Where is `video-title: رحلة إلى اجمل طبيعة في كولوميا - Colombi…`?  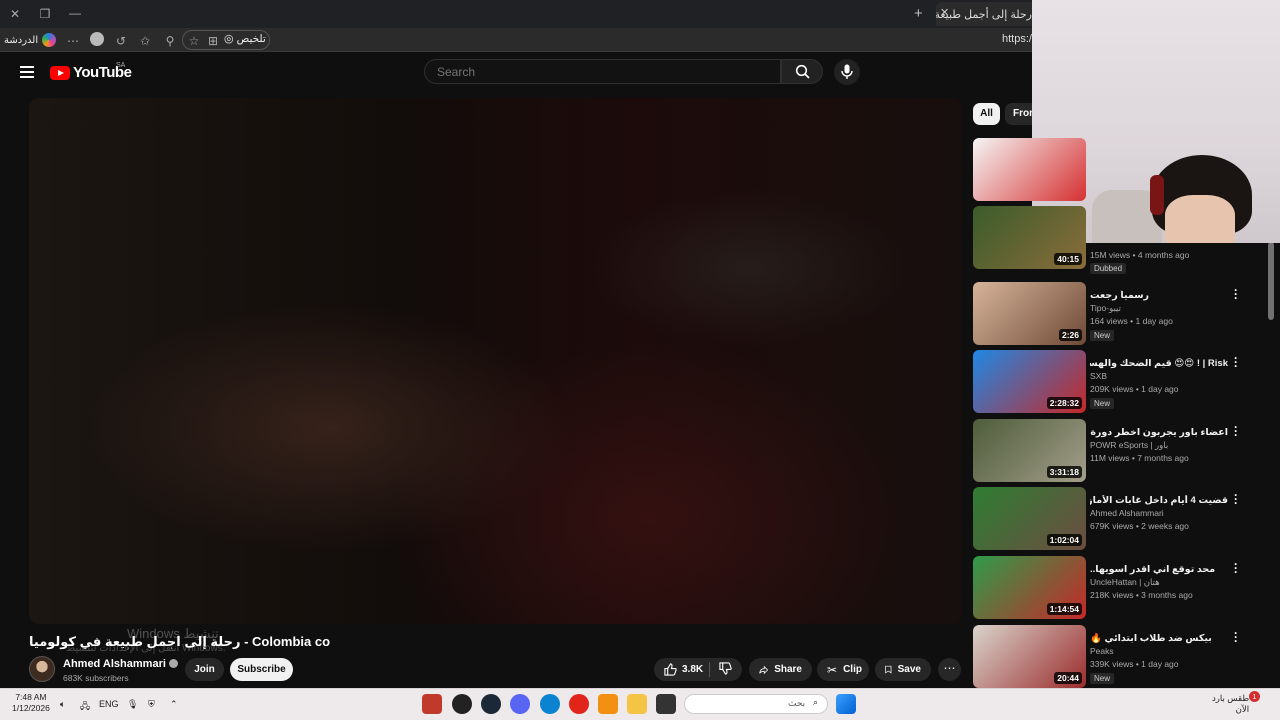 video-title: رحلة إلى اجمل طبيعة في كولوميا - Colombi… is located at coordinates (180, 641).